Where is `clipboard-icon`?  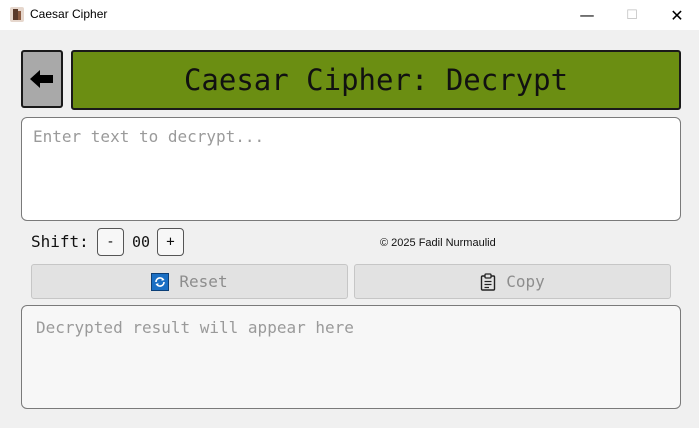 clipboard-icon is located at coordinates (488, 281).